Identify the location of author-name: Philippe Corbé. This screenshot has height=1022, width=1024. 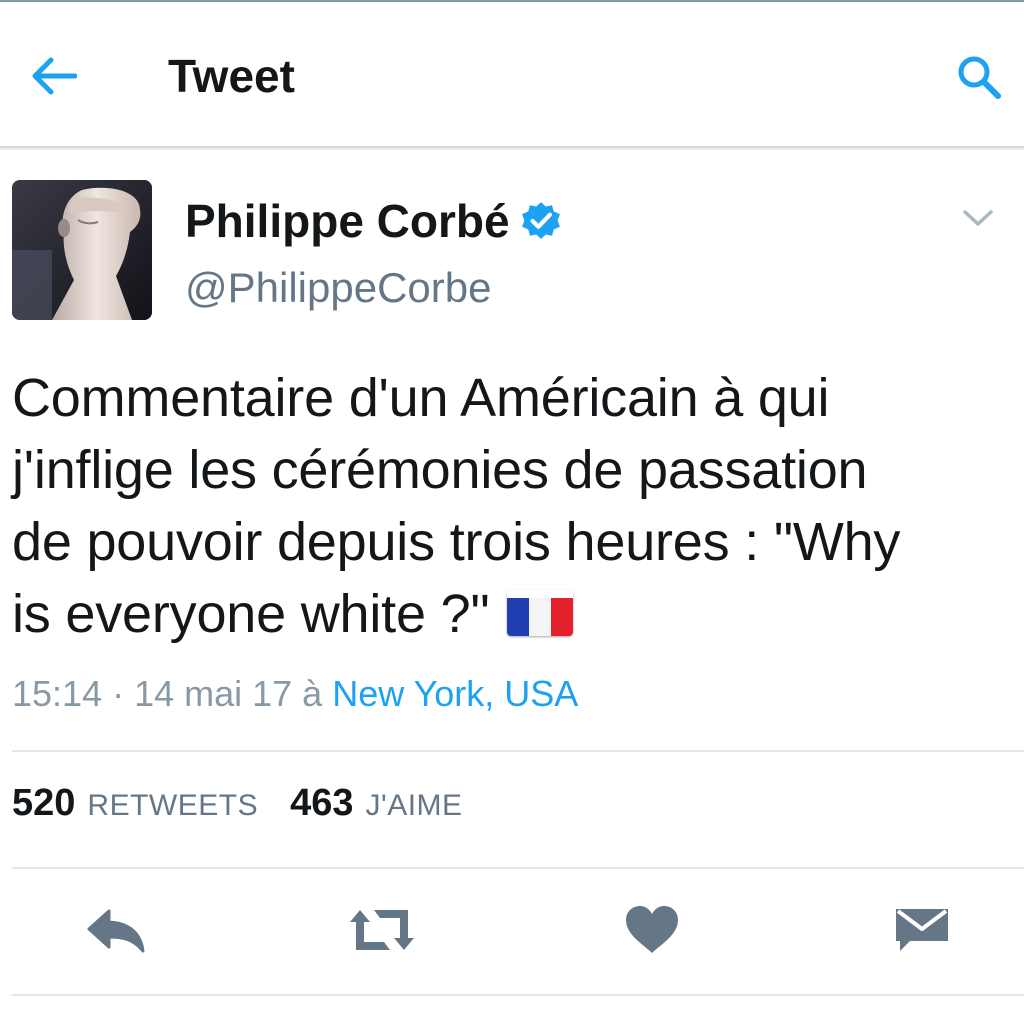
(373, 221).